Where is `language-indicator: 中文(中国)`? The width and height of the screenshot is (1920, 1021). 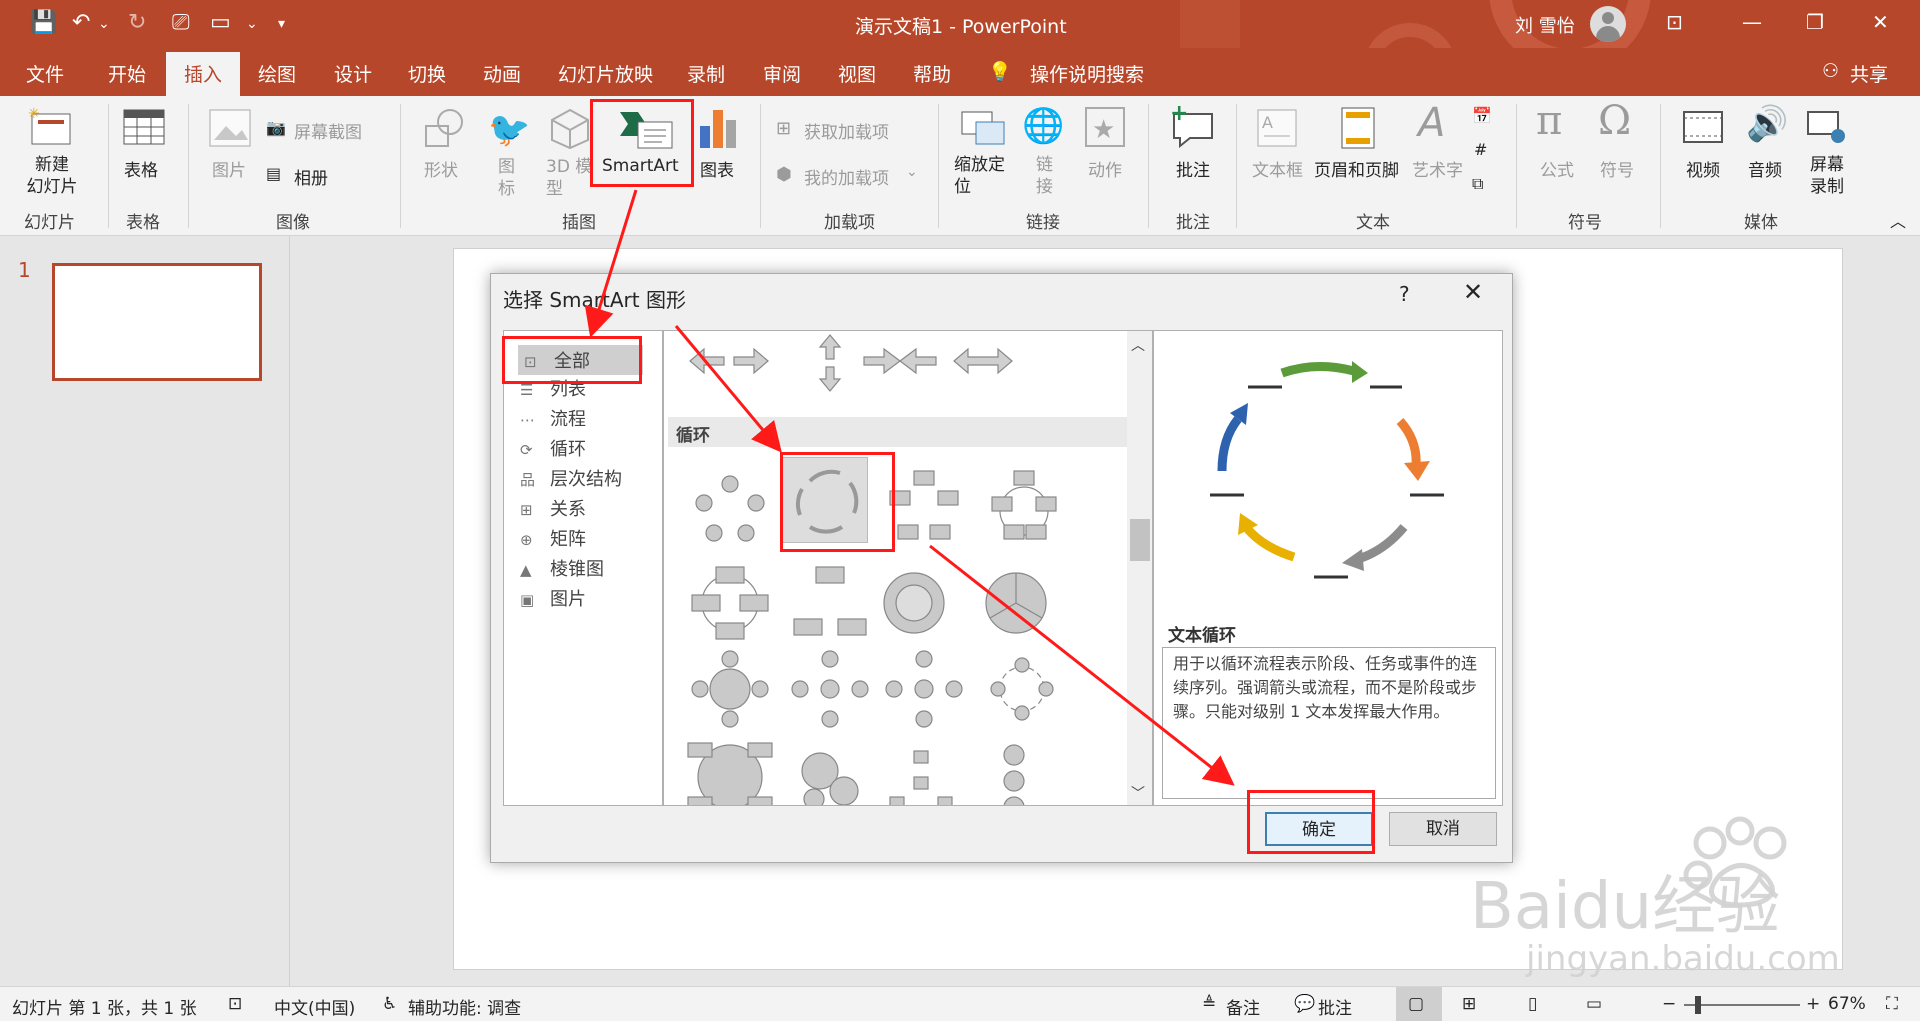 language-indicator: 中文(中国) is located at coordinates (314, 1006).